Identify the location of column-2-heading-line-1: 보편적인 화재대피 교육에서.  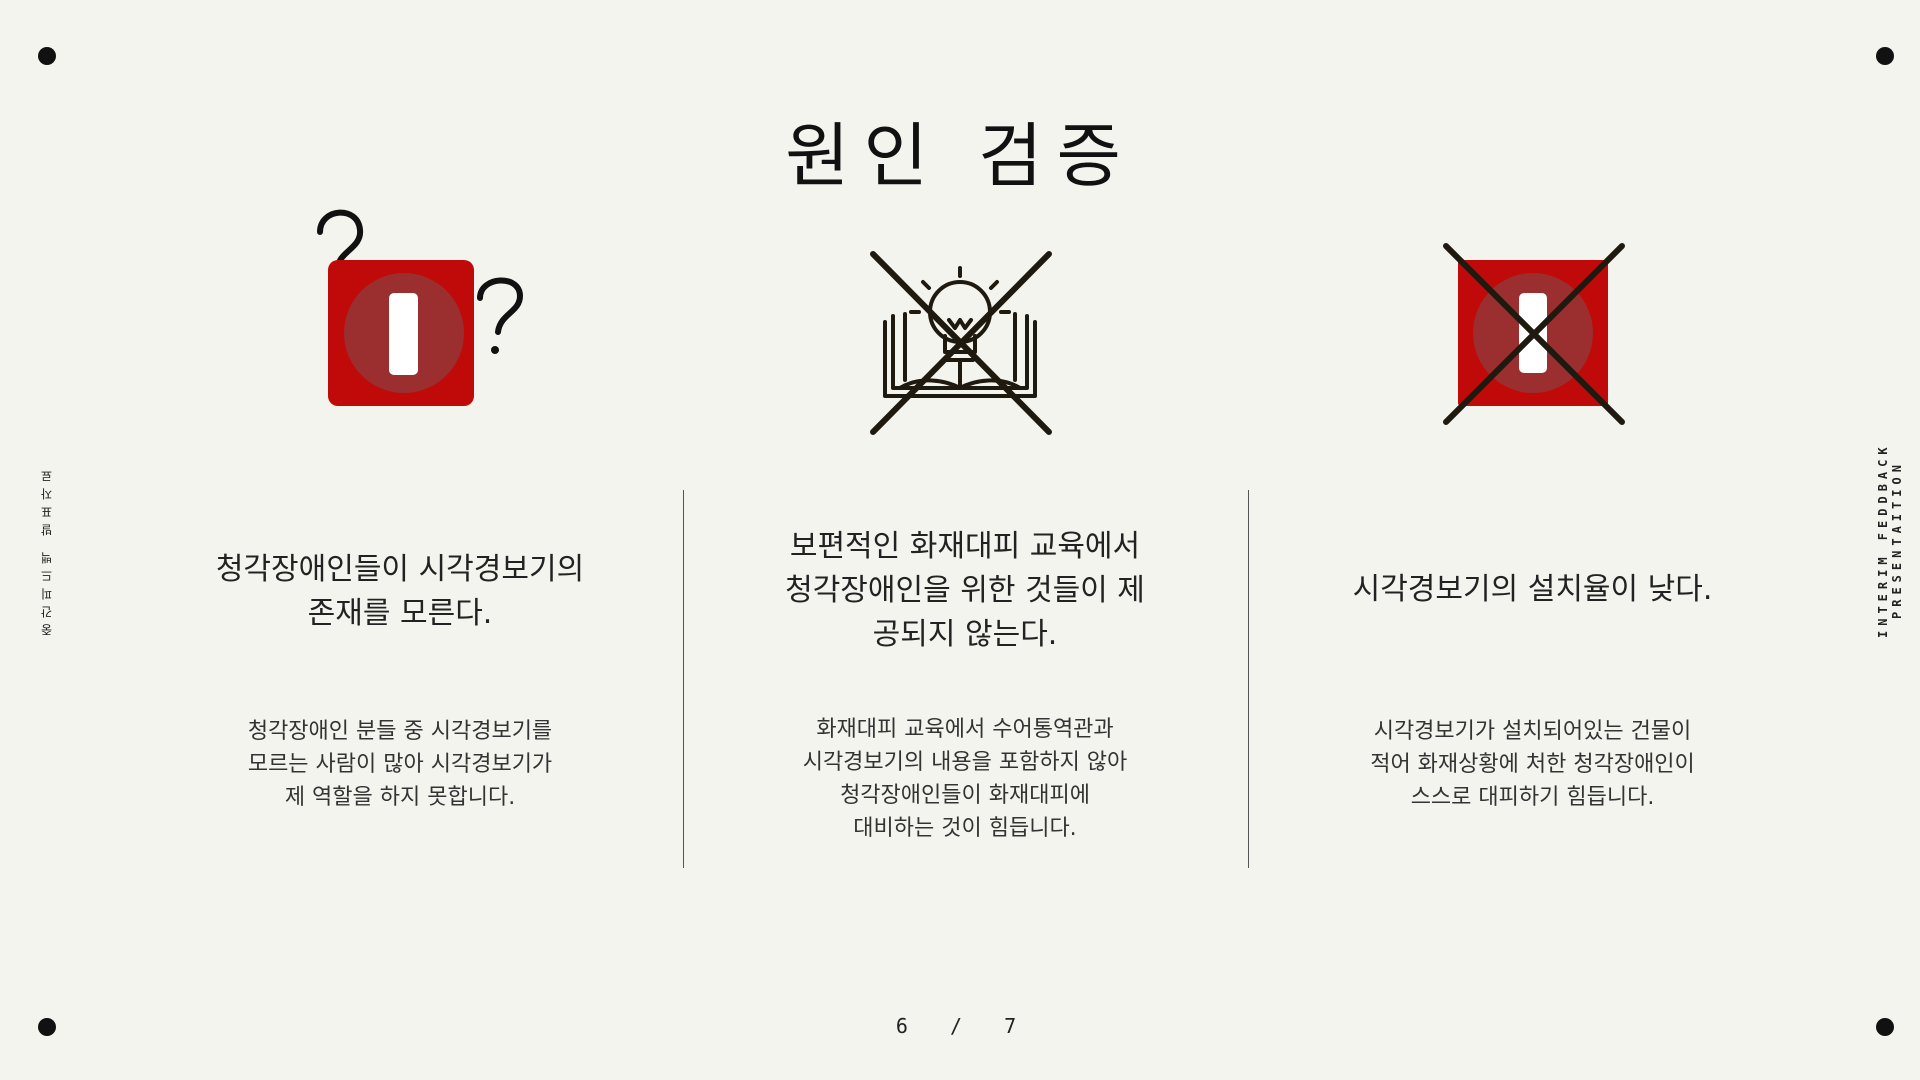
(965, 546).